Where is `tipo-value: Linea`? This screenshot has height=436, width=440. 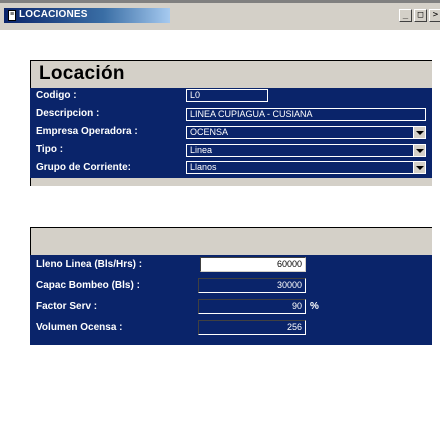 tipo-value: Linea is located at coordinates (201, 150).